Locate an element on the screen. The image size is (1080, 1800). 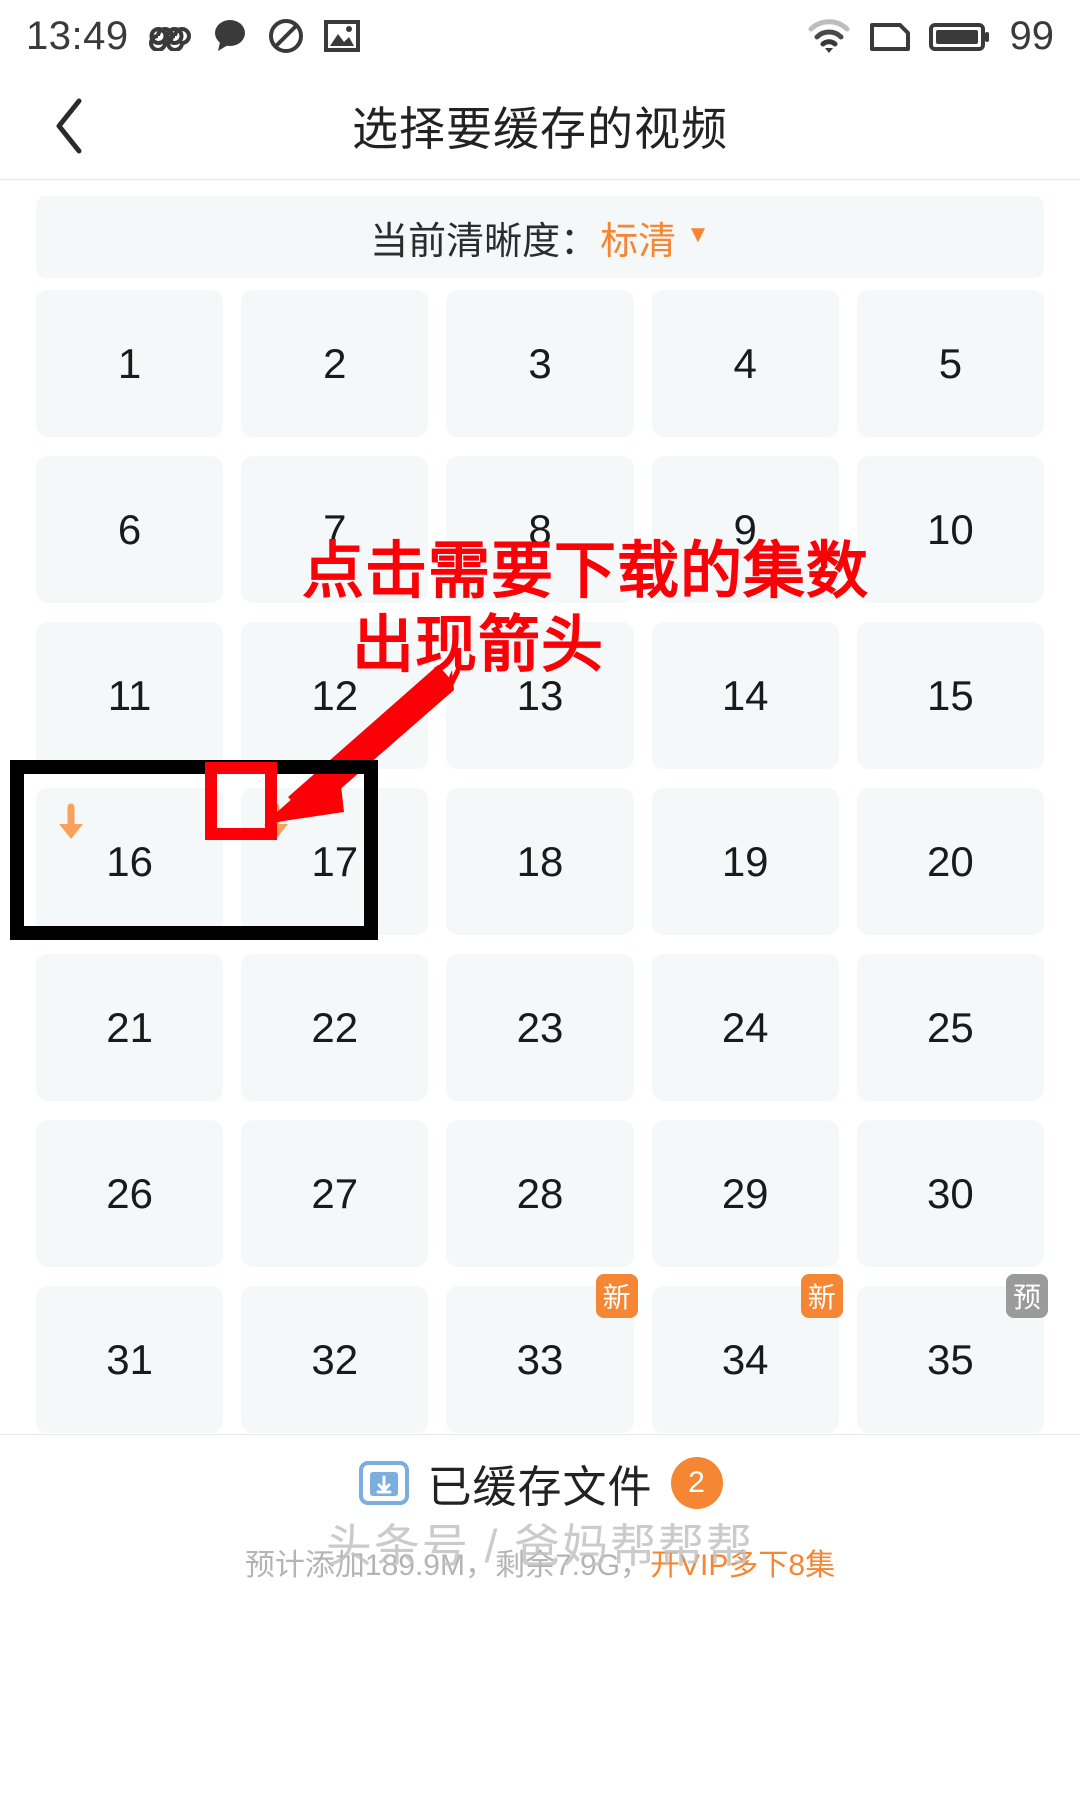
quality-label: 当前清晰度： is located at coordinates (484, 241).